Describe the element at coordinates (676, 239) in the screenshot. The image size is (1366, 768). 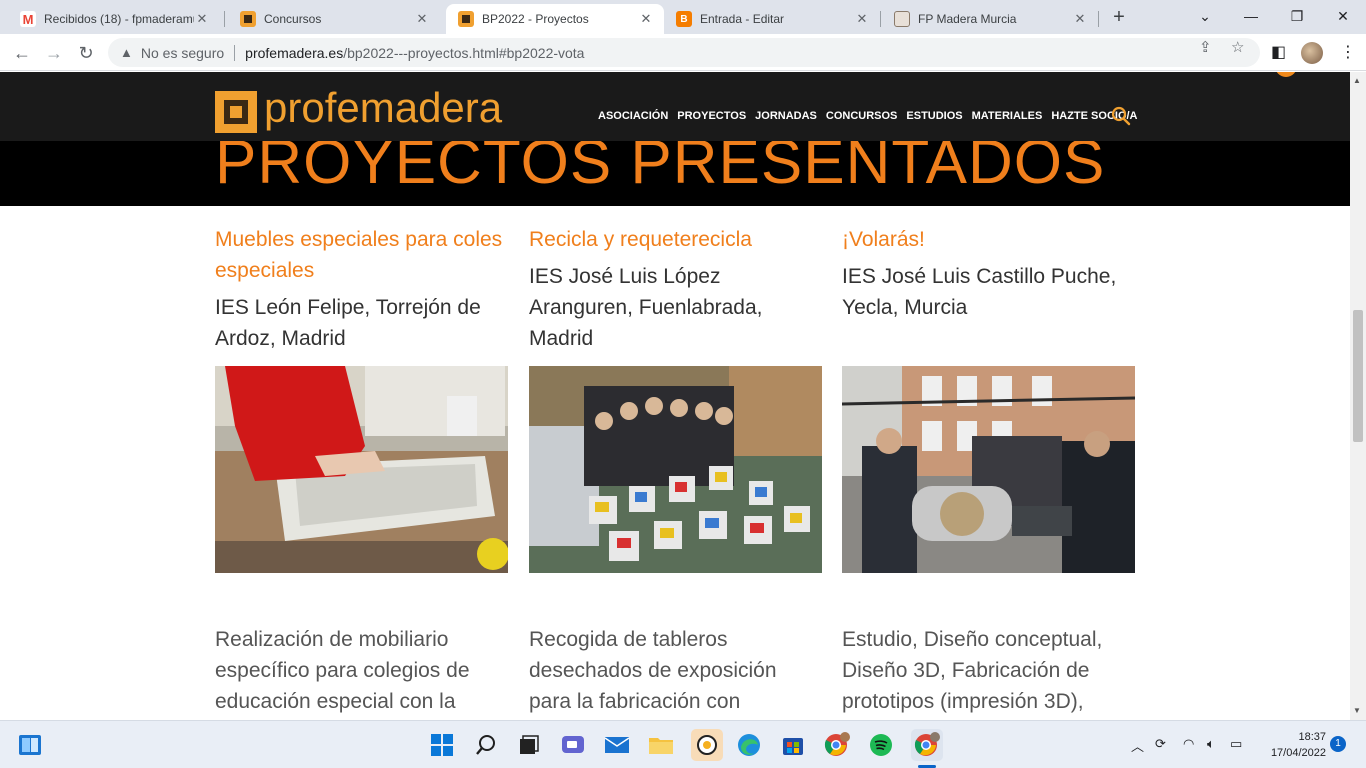
I see `project-title: Recicla y requeterecicla` at that location.